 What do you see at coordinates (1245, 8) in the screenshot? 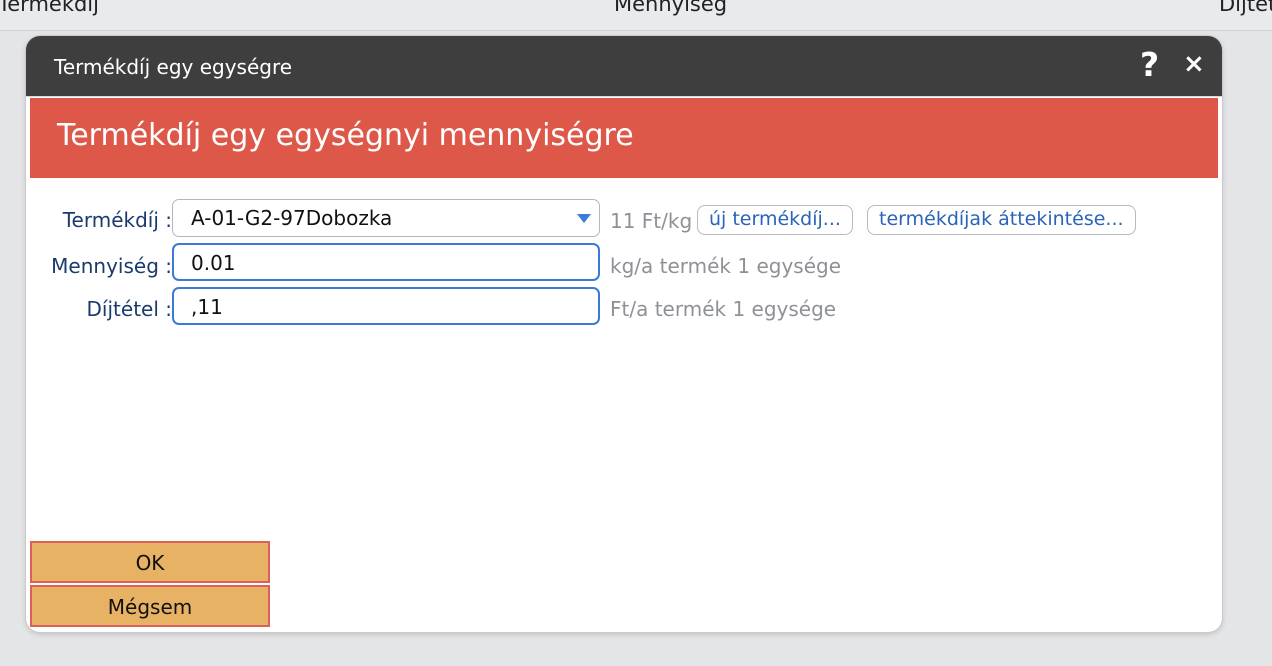
I see `column-header-fee-rate: Díjtét` at bounding box center [1245, 8].